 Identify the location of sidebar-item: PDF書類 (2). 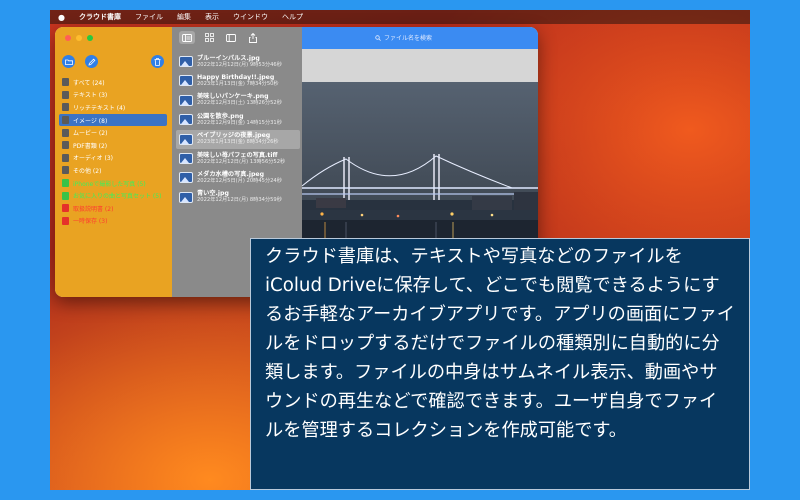
(113, 145).